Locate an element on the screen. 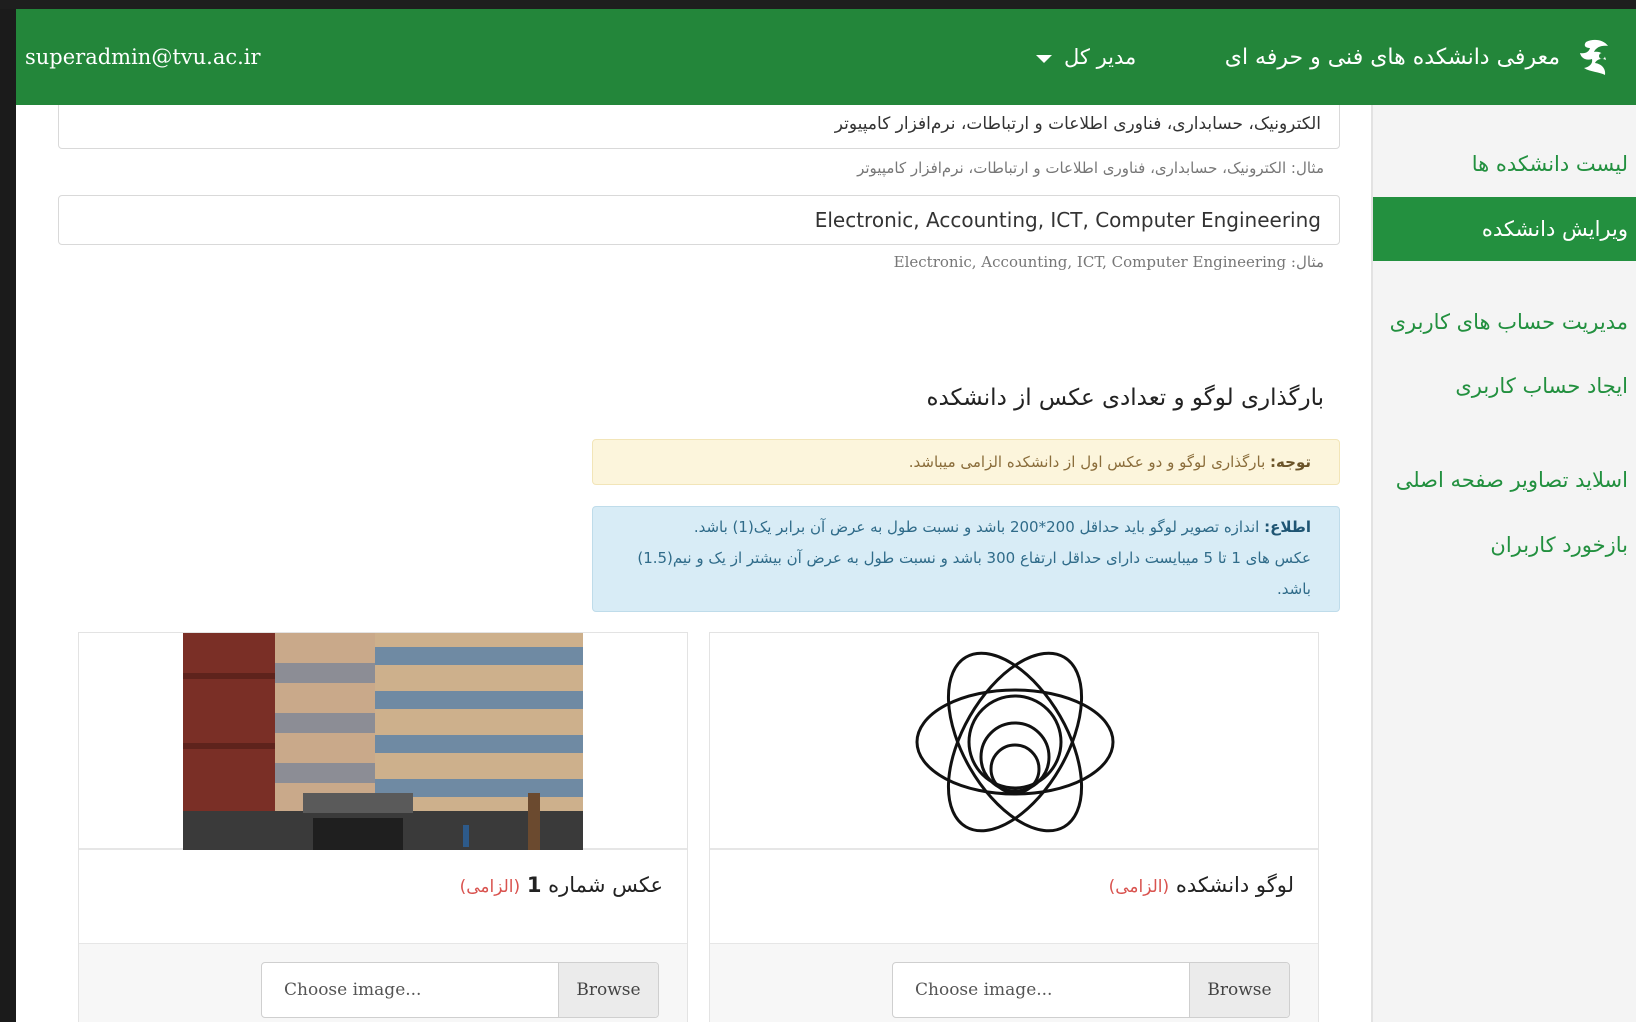  sidebar-item-manage-accounts: مدیریت حساب های کاربری is located at coordinates (1504, 322).